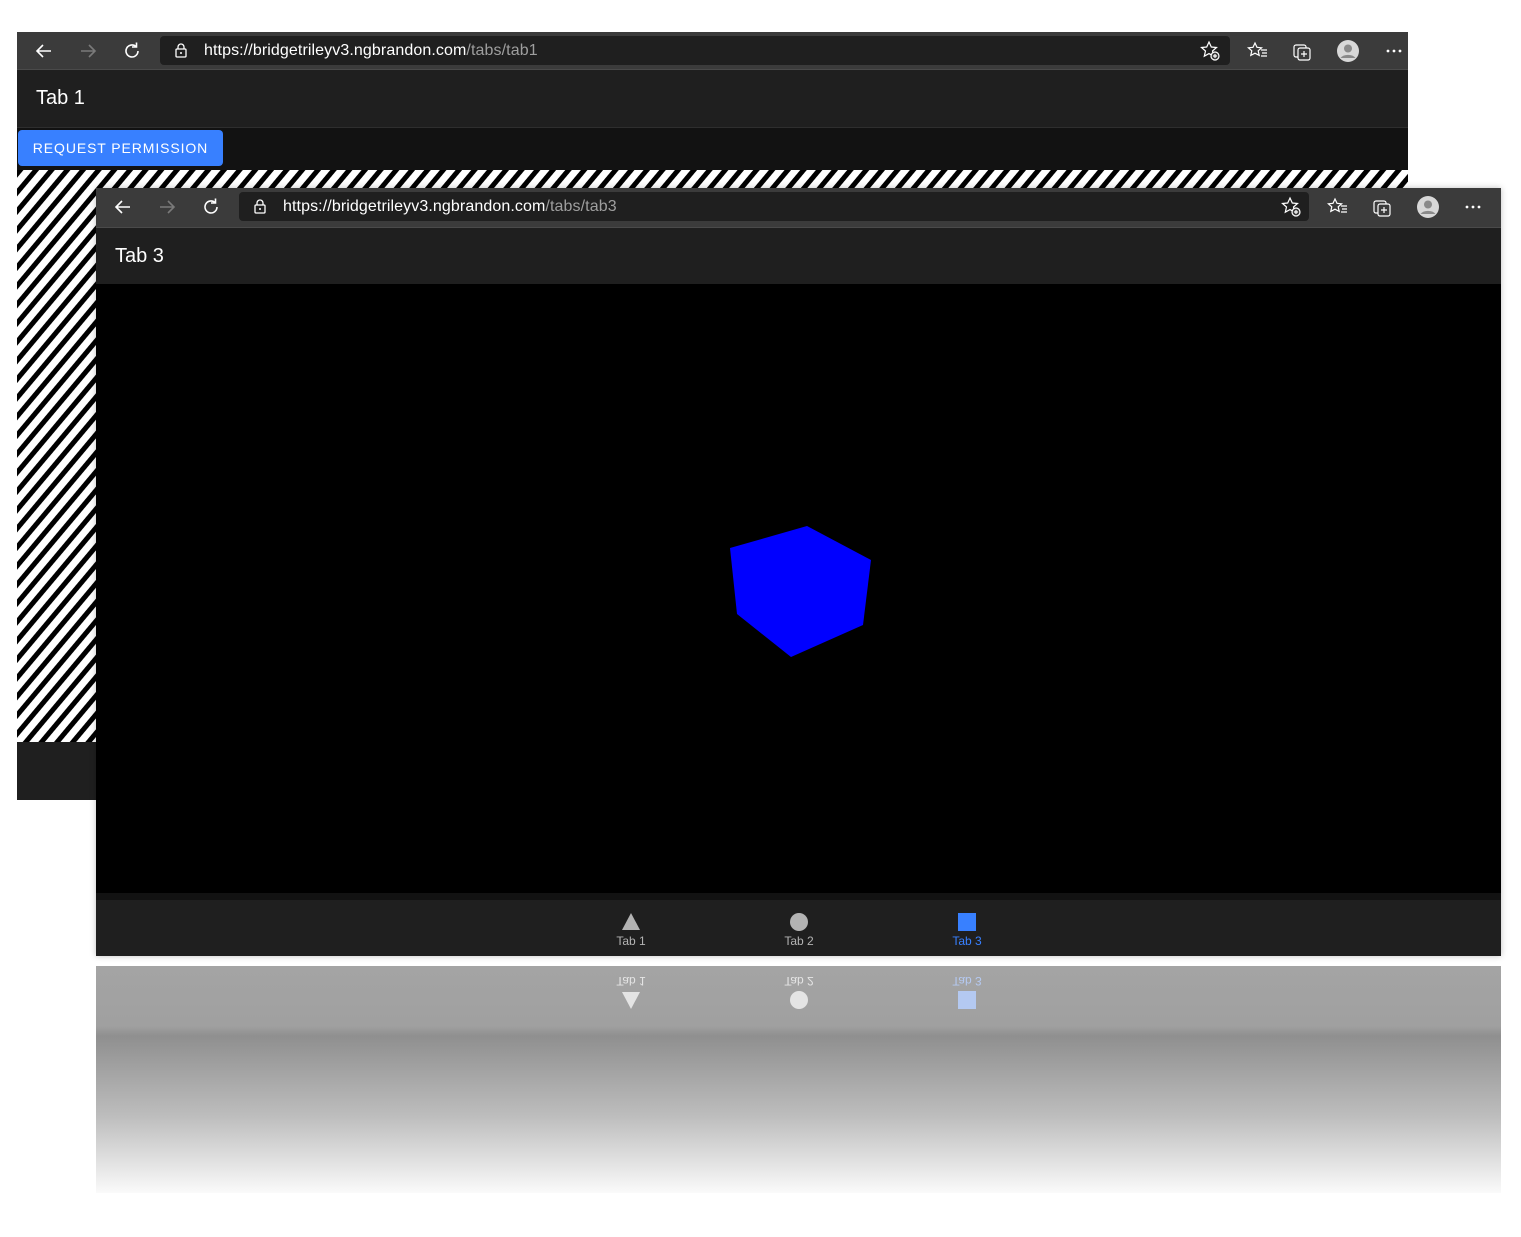 The height and width of the screenshot is (1237, 1521). What do you see at coordinates (502, 50) in the screenshot?
I see `url-path: /tabs/tab1` at bounding box center [502, 50].